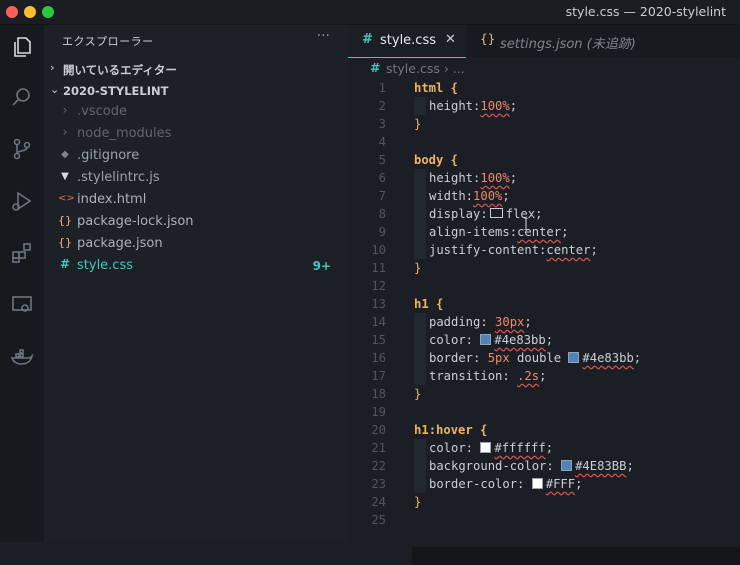 The image size is (740, 565). What do you see at coordinates (450, 39) in the screenshot?
I see `close-tab-button: ✕` at bounding box center [450, 39].